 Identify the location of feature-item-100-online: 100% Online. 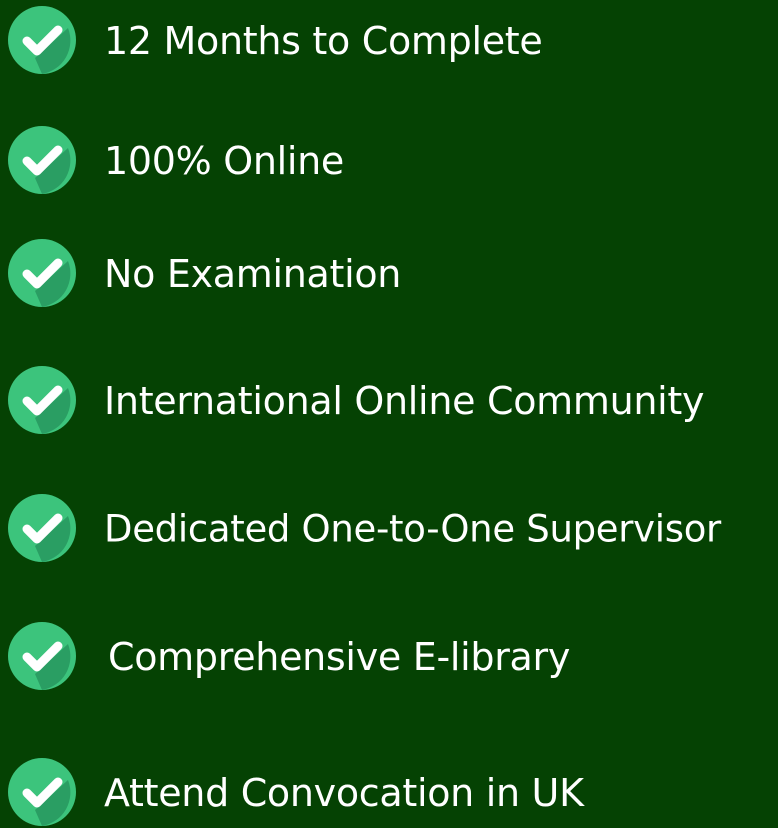
(389, 161).